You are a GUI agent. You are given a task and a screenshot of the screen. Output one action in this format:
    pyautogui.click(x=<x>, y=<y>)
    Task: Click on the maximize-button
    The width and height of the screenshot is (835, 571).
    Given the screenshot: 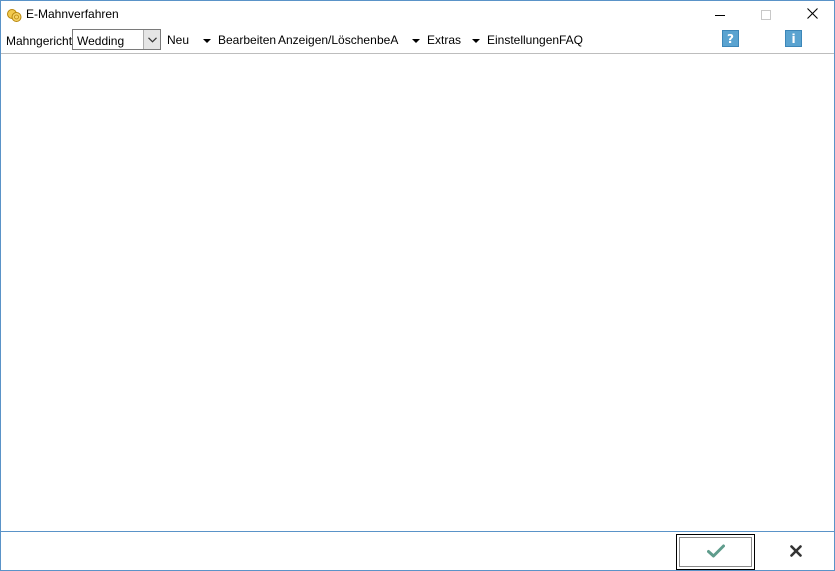 What is the action you would take?
    pyautogui.click(x=766, y=15)
    